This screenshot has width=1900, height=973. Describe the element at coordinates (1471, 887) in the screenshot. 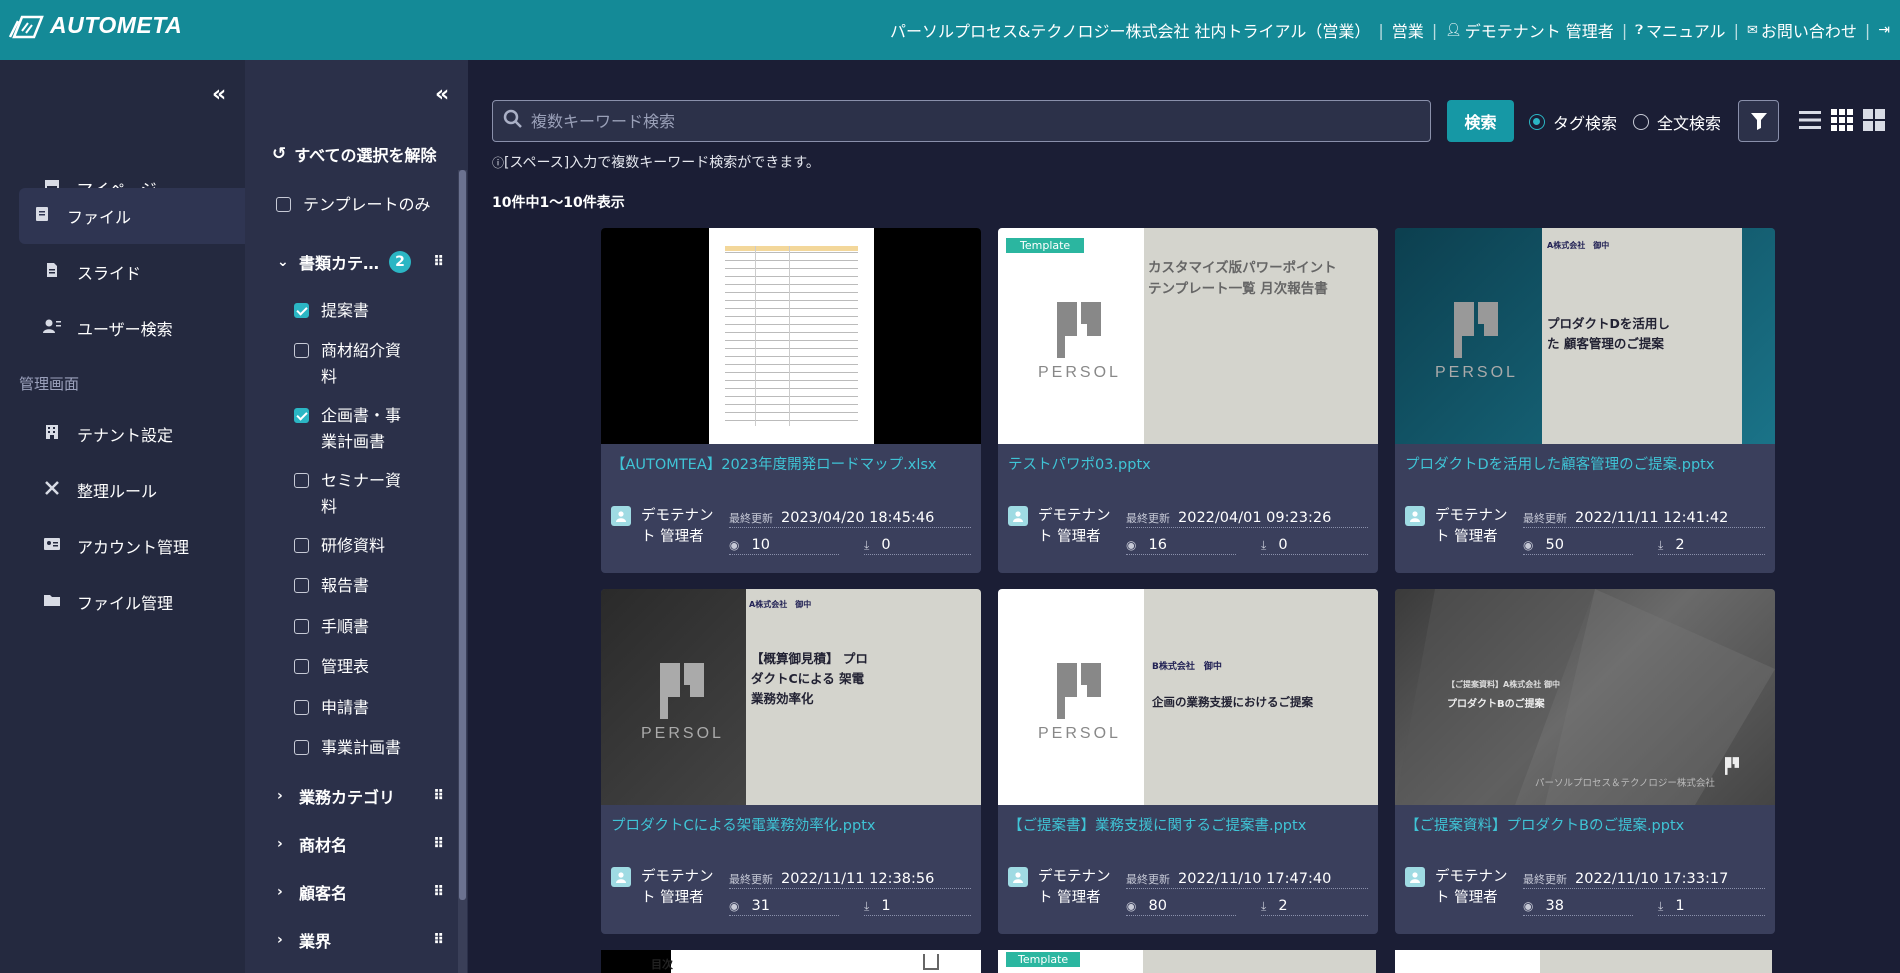

I see `file-owner: デモテナント 管理者` at that location.